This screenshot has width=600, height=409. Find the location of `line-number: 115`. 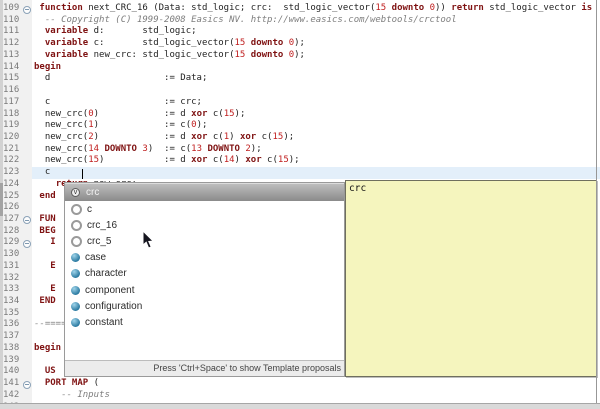

line-number: 115 is located at coordinates (16, 79).